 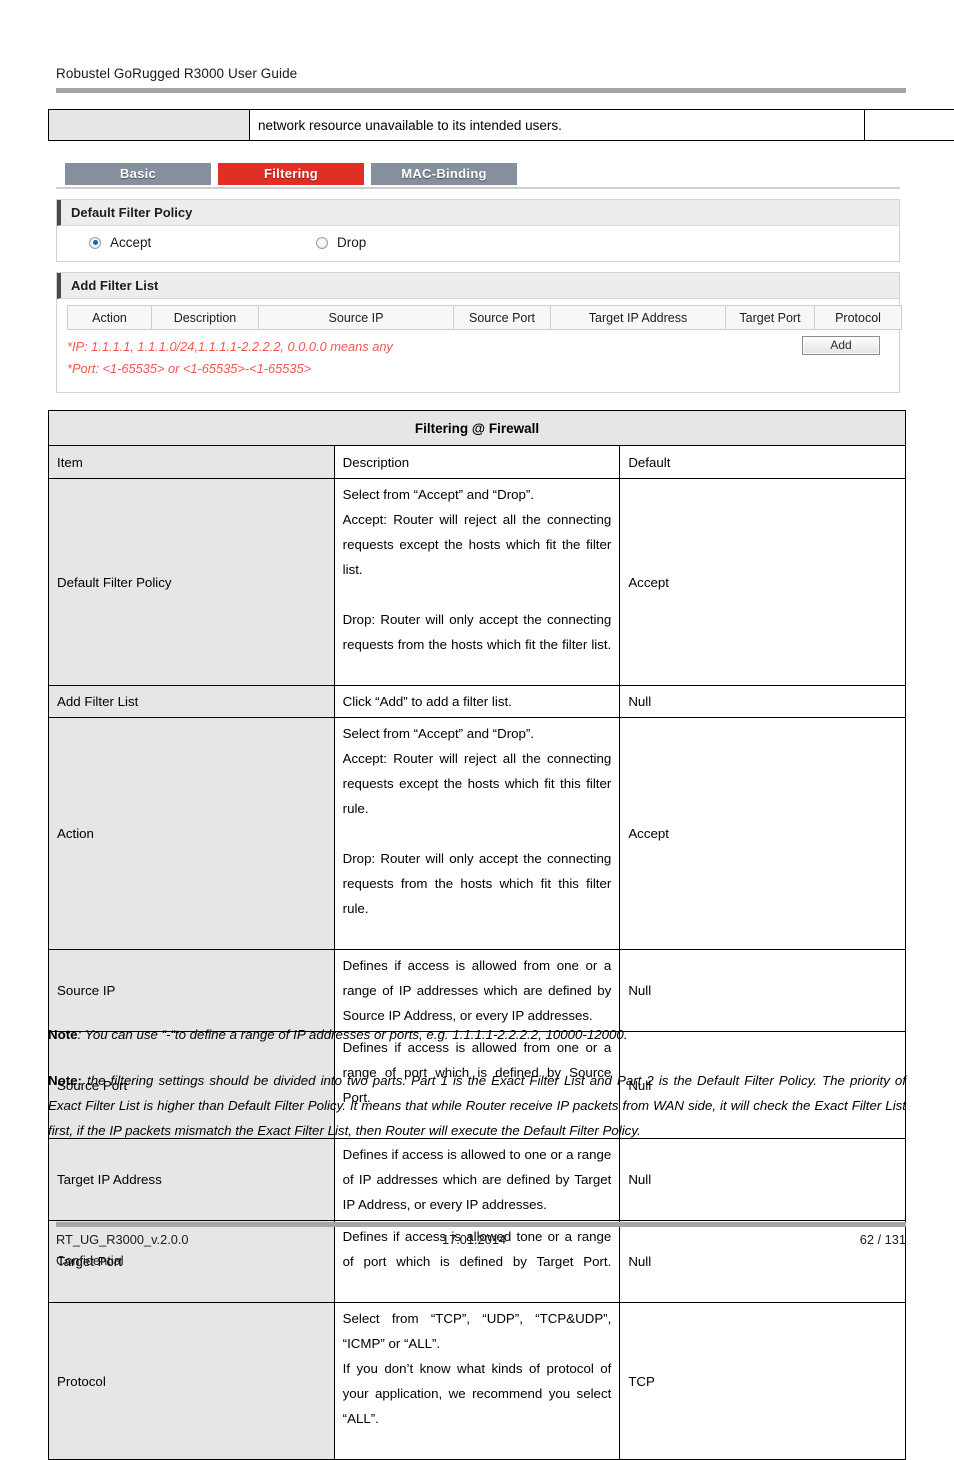 I want to click on row-item: Protocol, so click(x=192, y=1381).